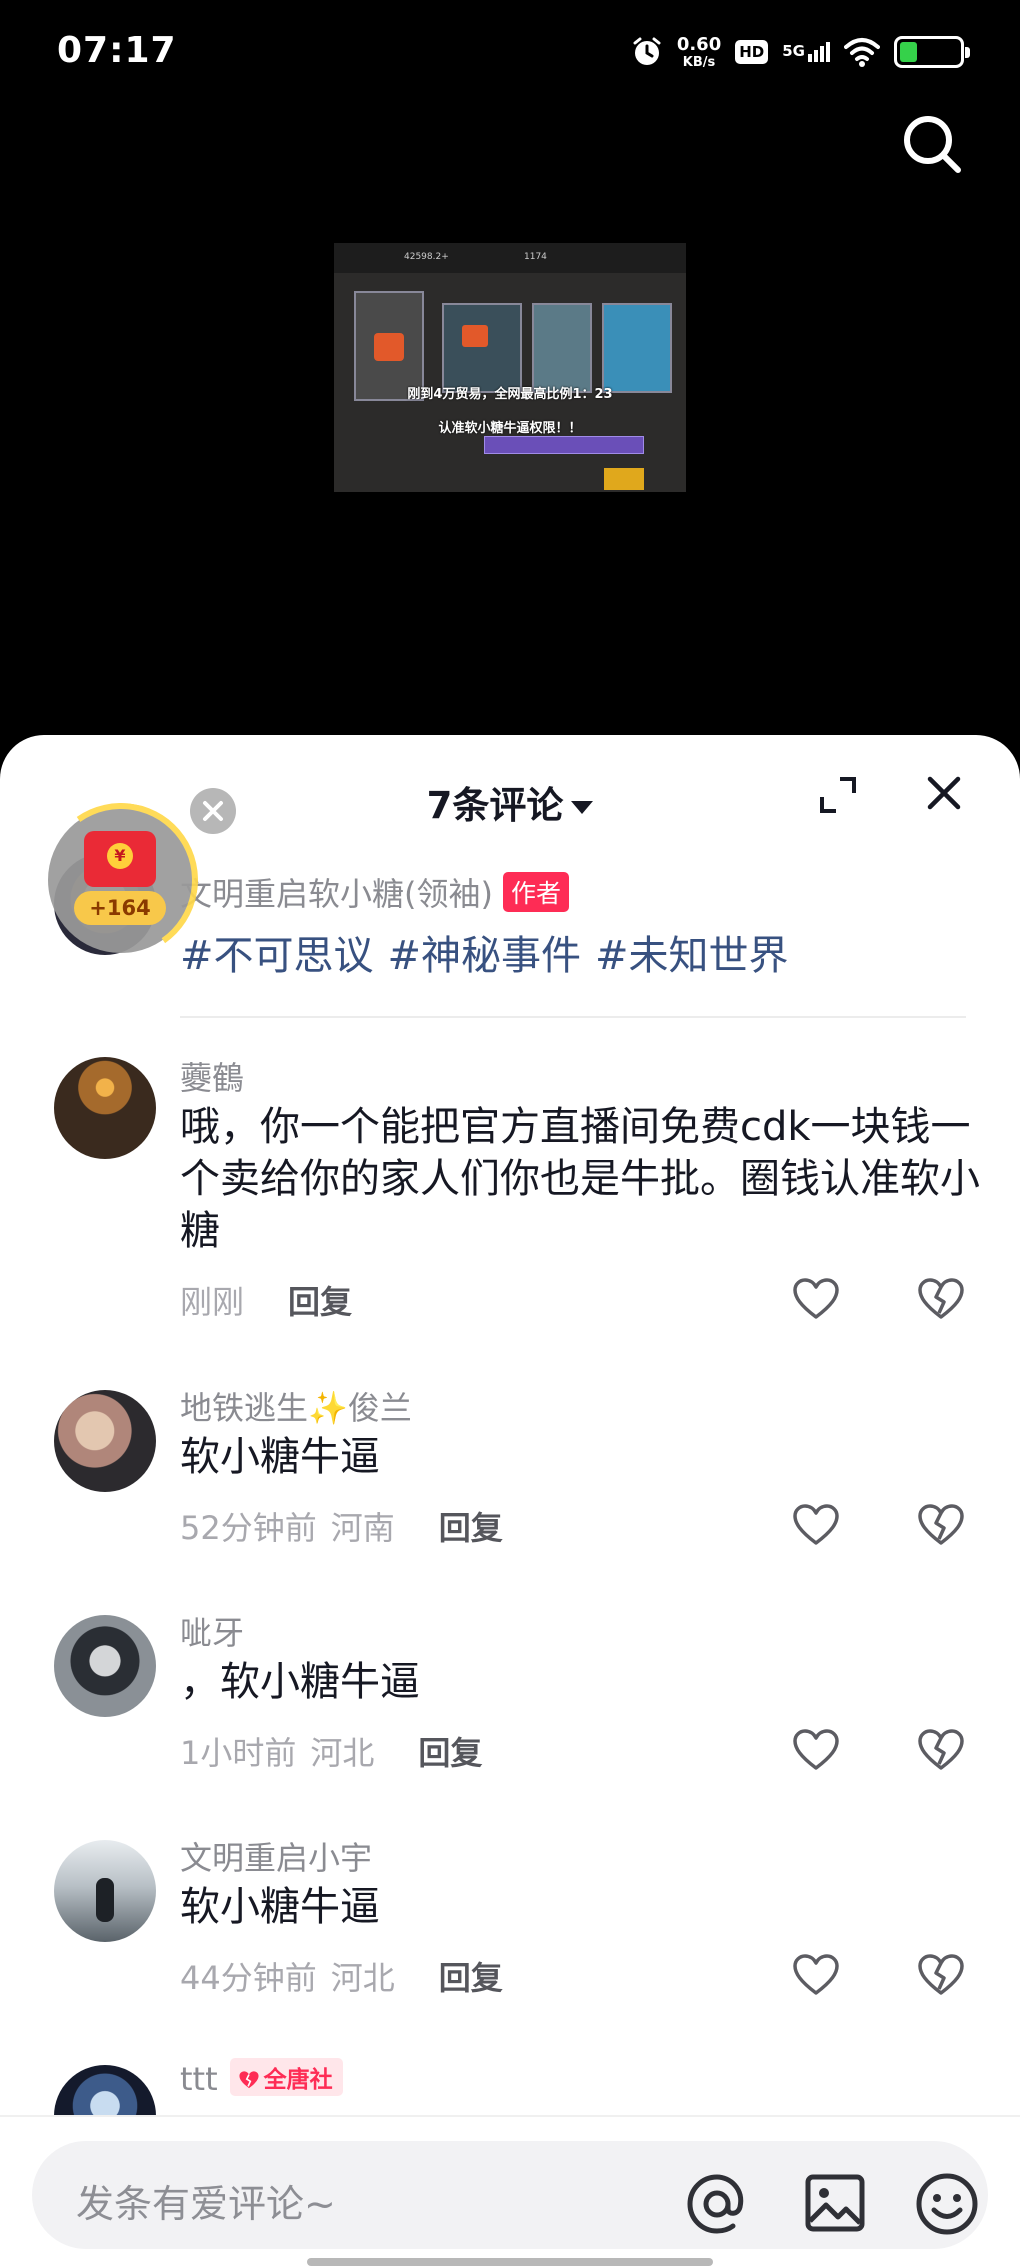 The height and width of the screenshot is (2267, 1020). Describe the element at coordinates (495, 805) in the screenshot. I see `comment-count-label: 7条评论` at that location.